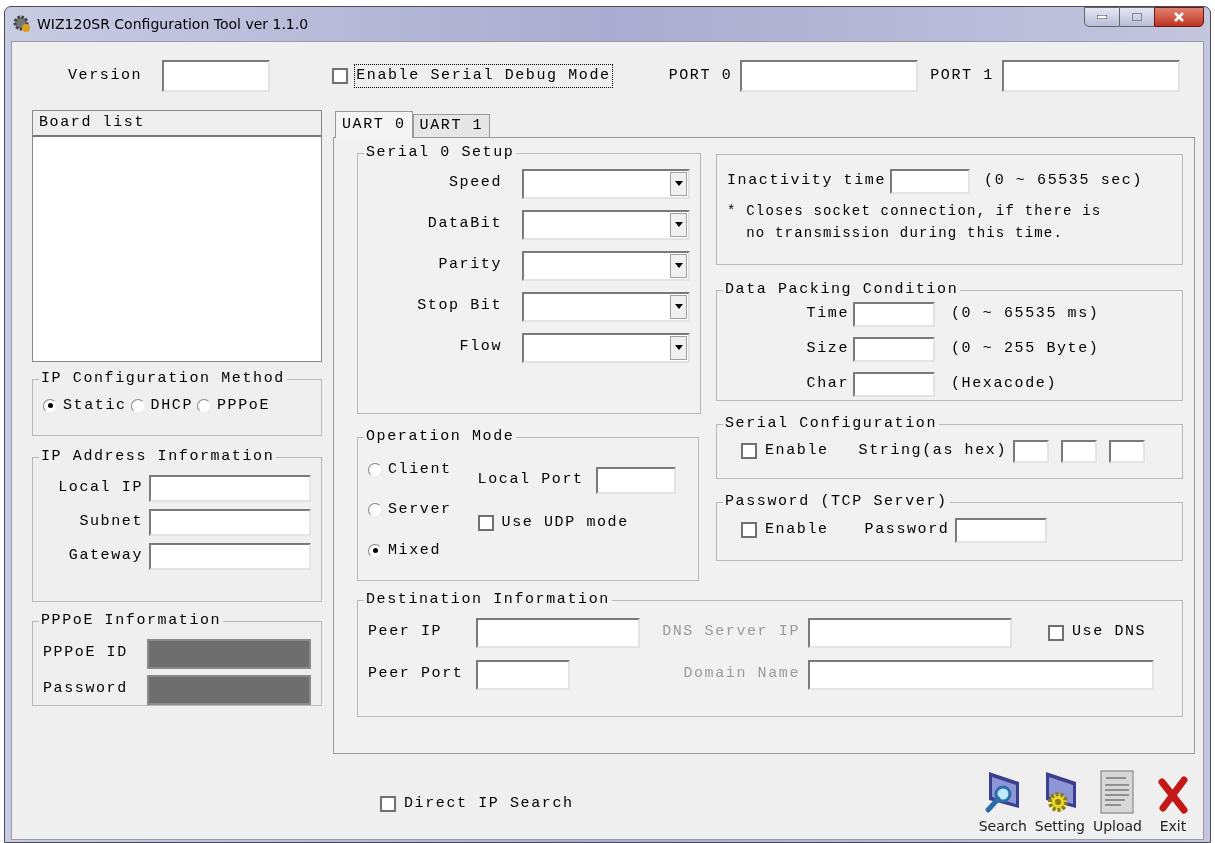 This screenshot has height=843, width=1215. I want to click on toolbar-button: Exit, so click(1173, 805).